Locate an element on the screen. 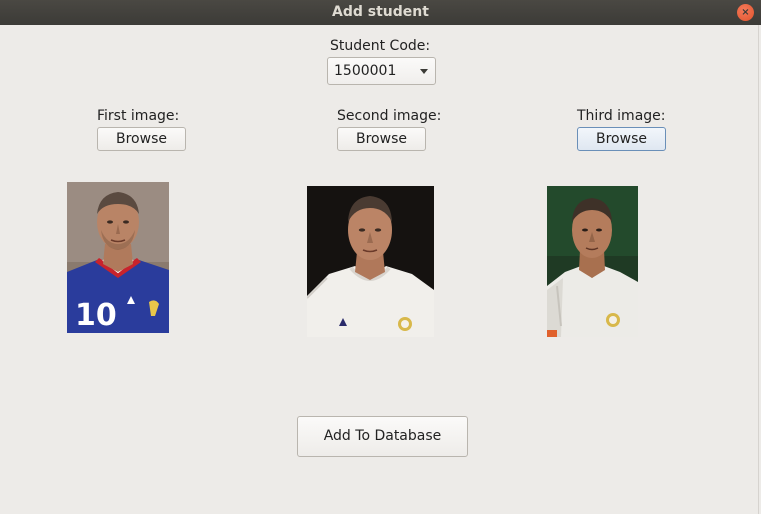 The image size is (761, 514). window-title: Add student is located at coordinates (380, 12).